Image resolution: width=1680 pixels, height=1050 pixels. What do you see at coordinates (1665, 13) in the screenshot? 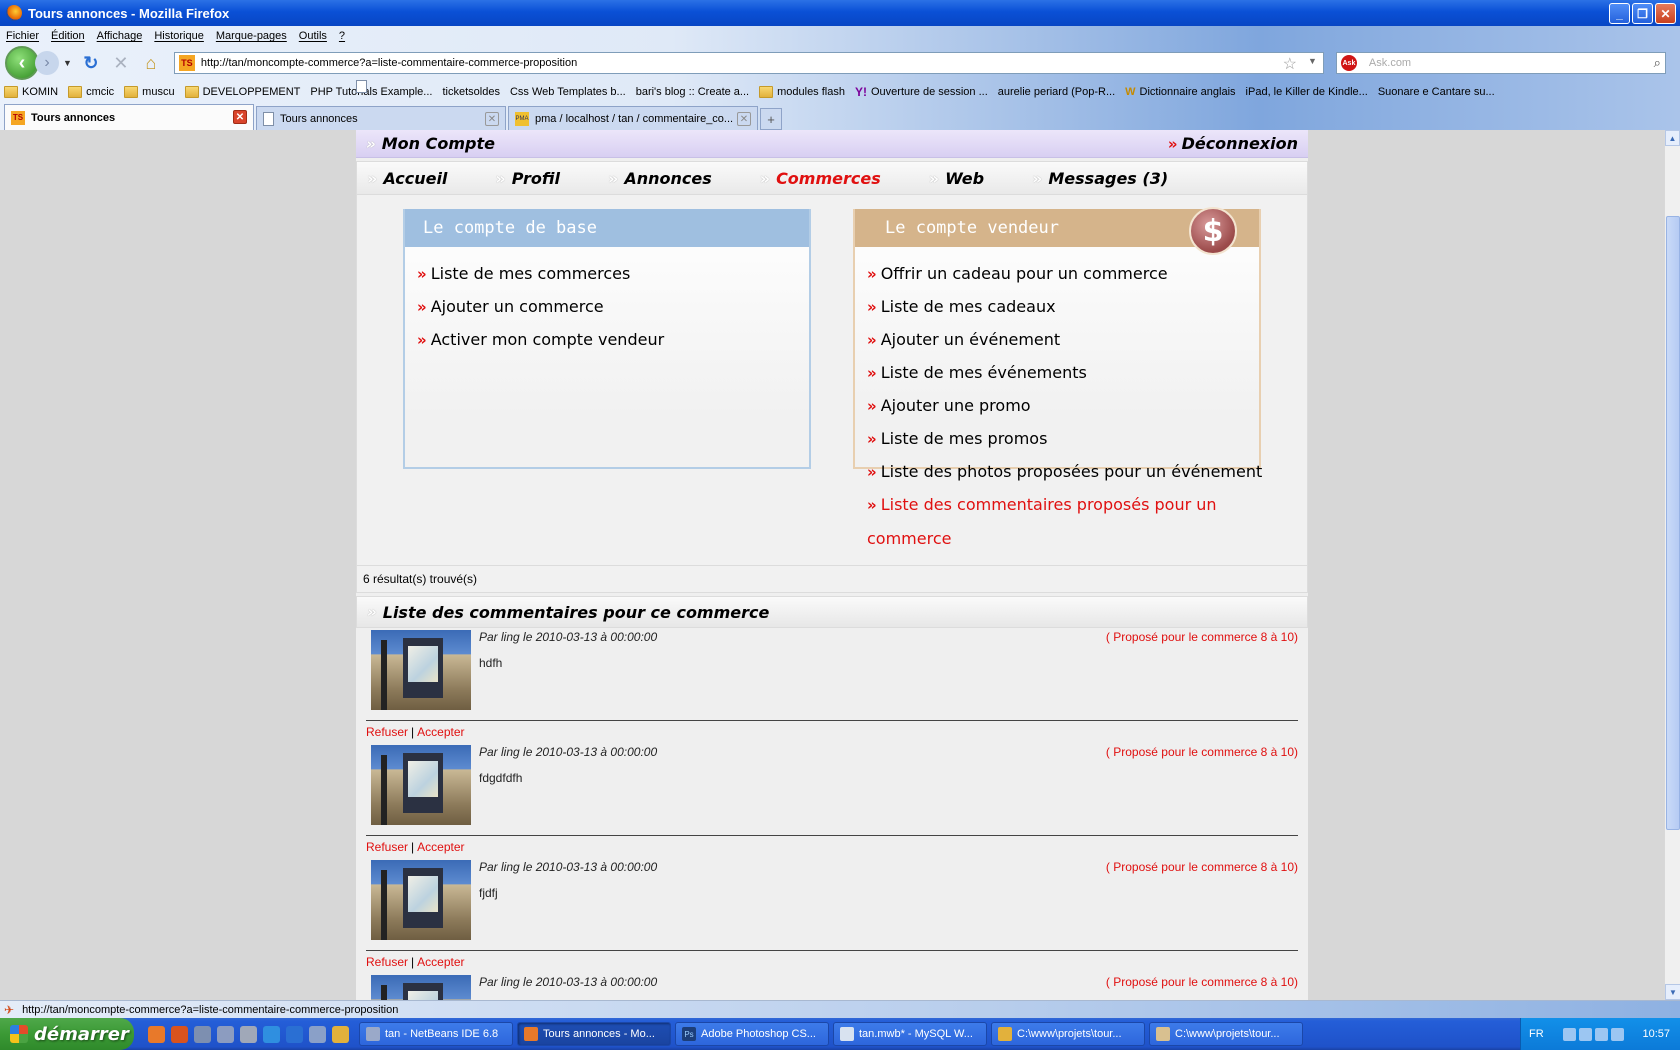
I see `close-button: ✕` at bounding box center [1665, 13].